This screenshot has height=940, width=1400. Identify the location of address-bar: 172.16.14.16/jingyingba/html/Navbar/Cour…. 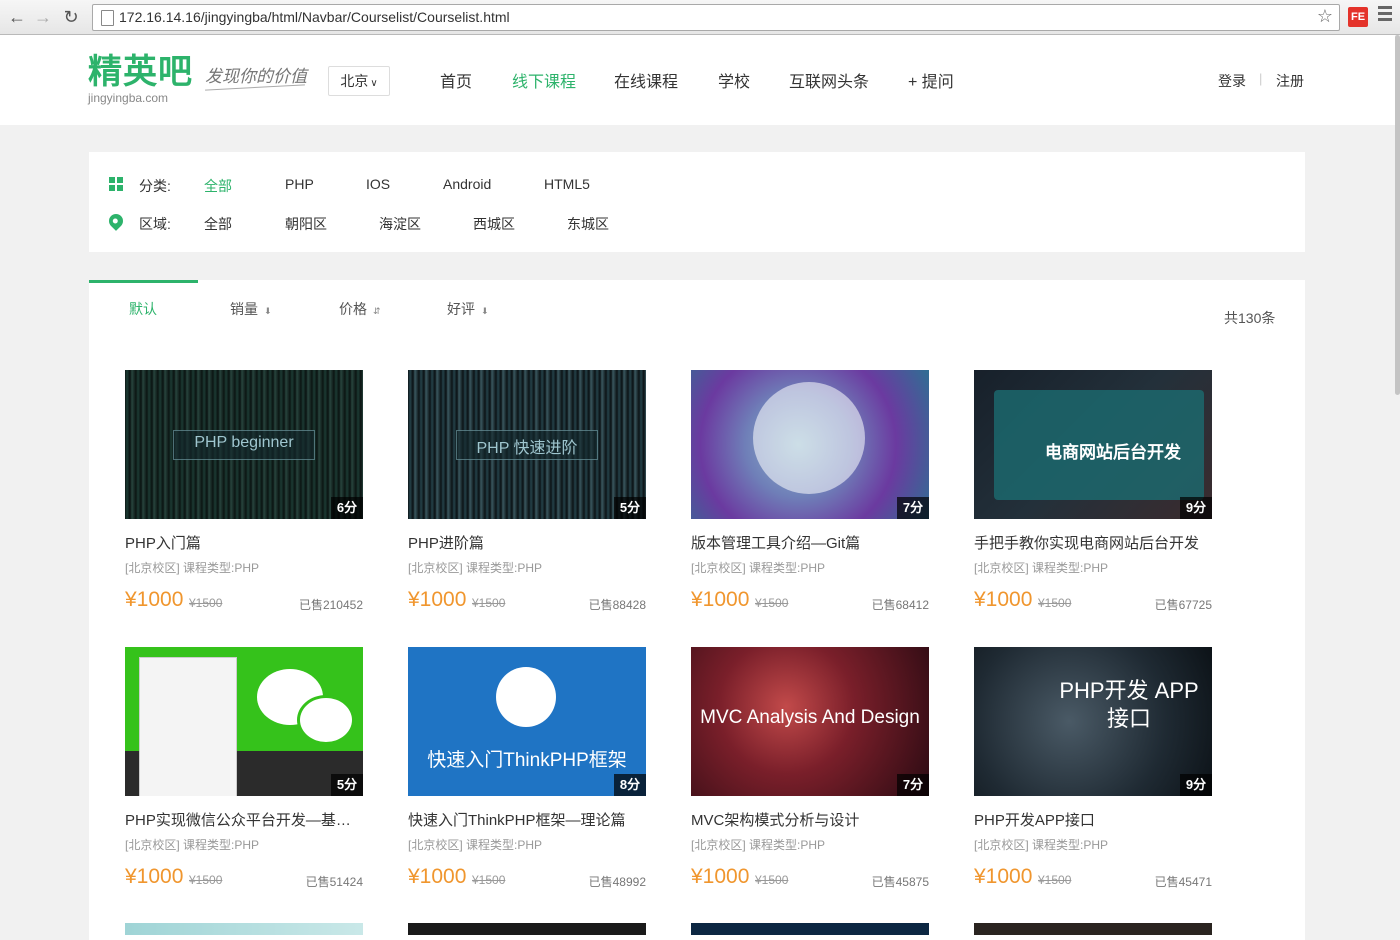
(716, 17).